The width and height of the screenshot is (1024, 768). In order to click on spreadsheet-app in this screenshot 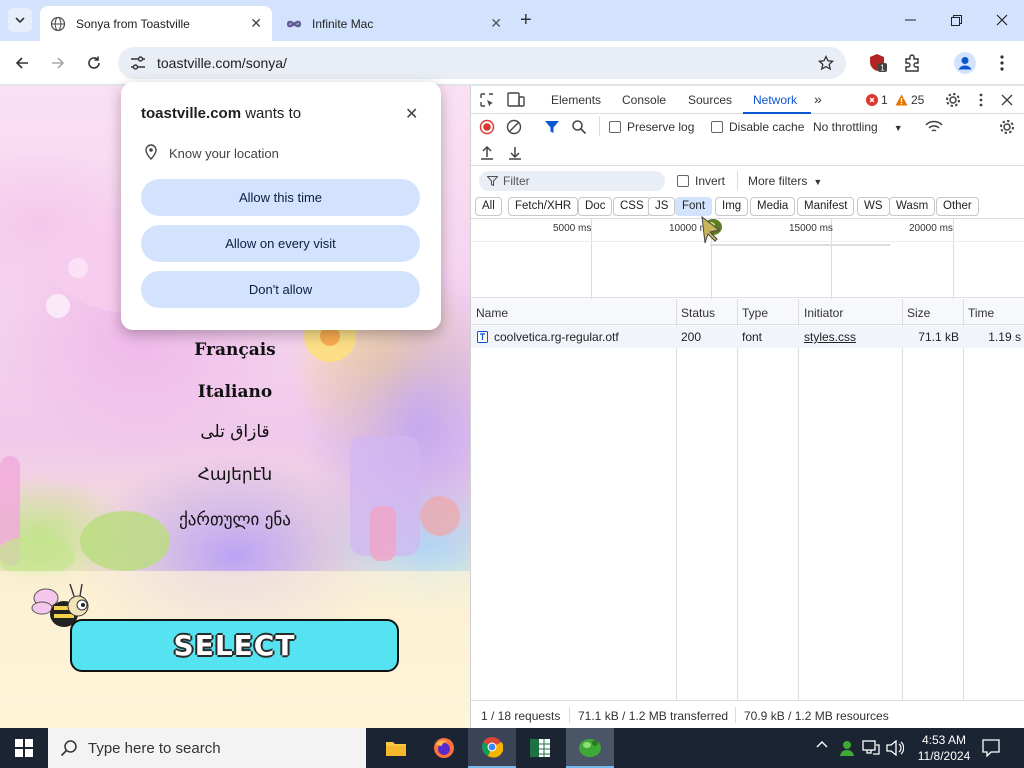, I will do `click(540, 748)`.